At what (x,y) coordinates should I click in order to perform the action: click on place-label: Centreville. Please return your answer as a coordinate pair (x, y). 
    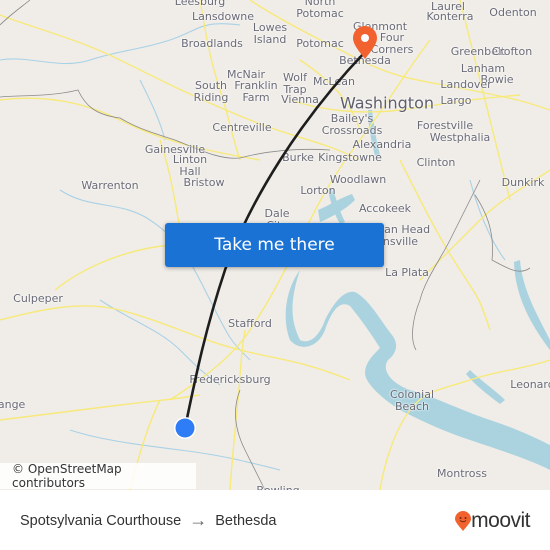
    Looking at the image, I should click on (242, 127).